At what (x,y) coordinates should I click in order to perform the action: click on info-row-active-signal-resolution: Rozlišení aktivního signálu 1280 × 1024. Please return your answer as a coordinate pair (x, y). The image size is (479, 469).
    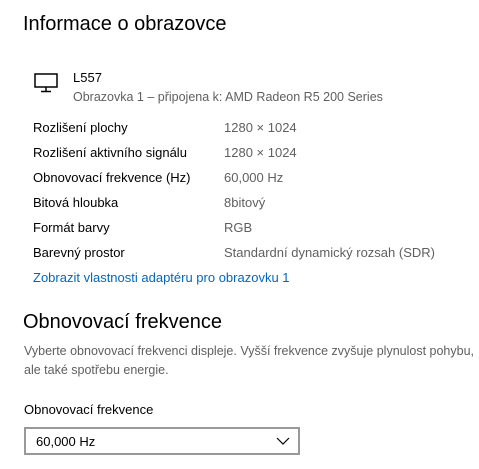
    Looking at the image, I should click on (253, 154).